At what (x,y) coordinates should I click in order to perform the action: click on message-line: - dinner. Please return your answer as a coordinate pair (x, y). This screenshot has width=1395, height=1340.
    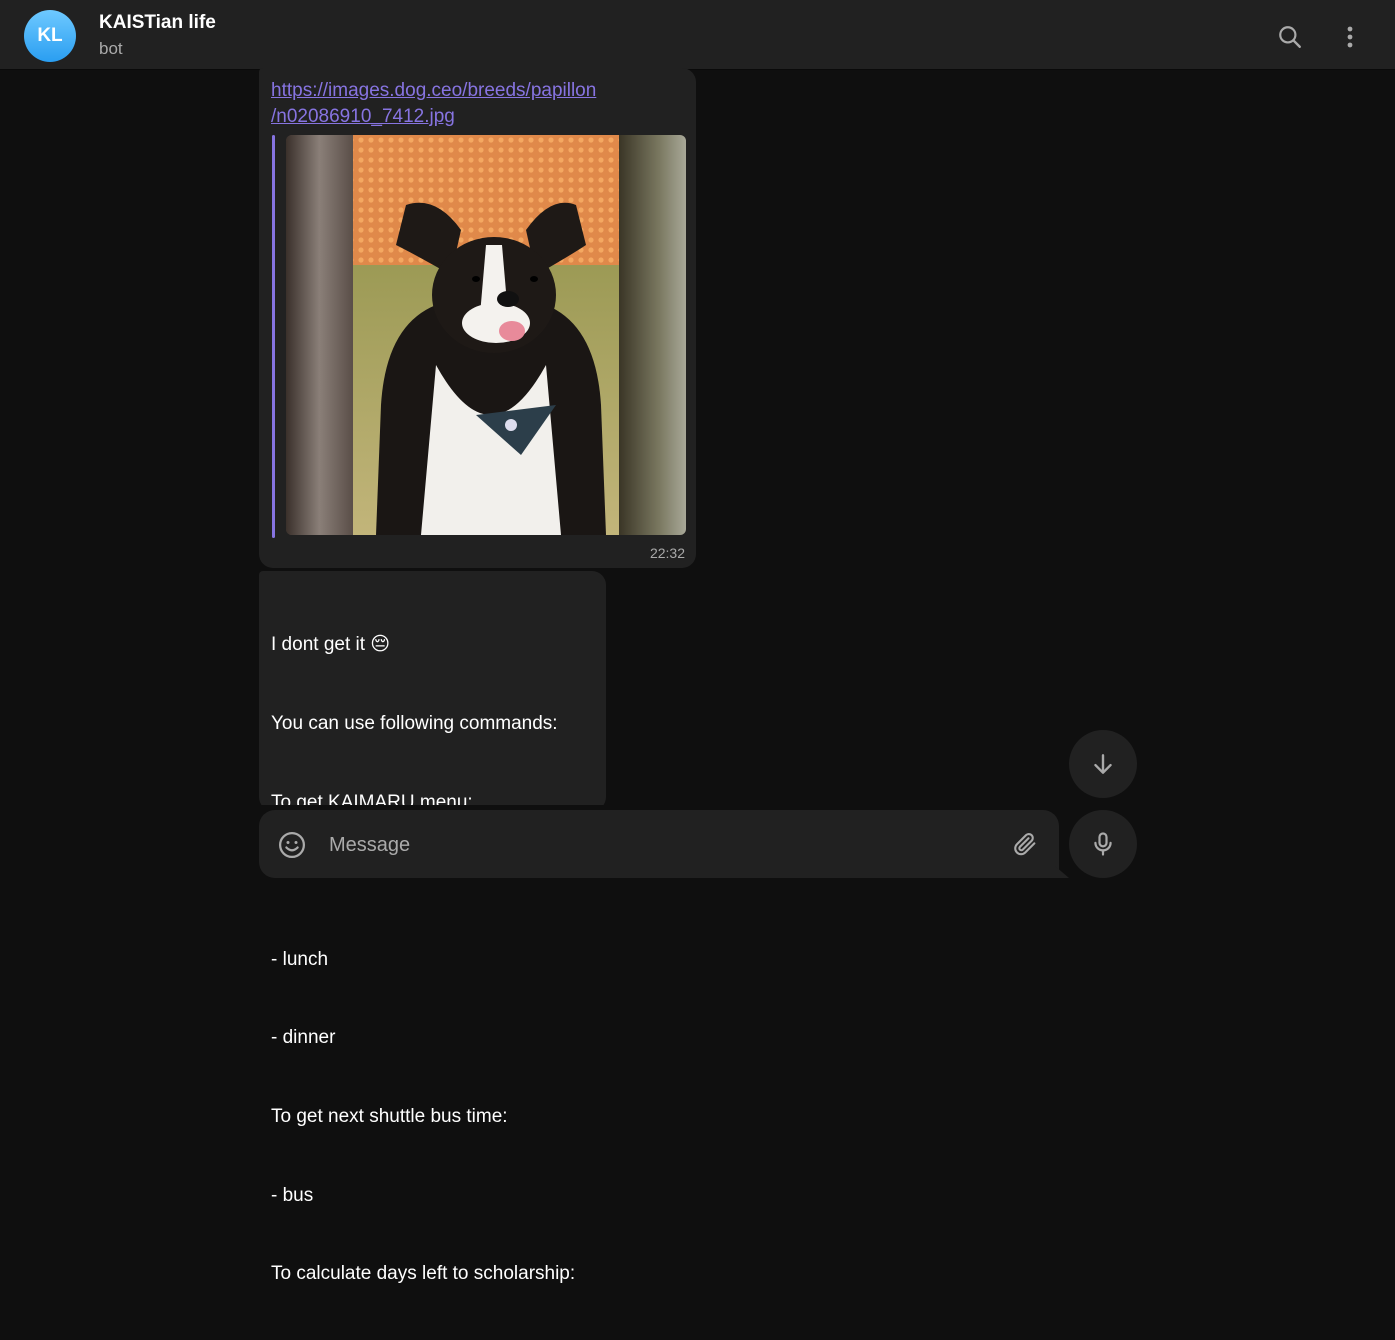
    Looking at the image, I should click on (303, 1038).